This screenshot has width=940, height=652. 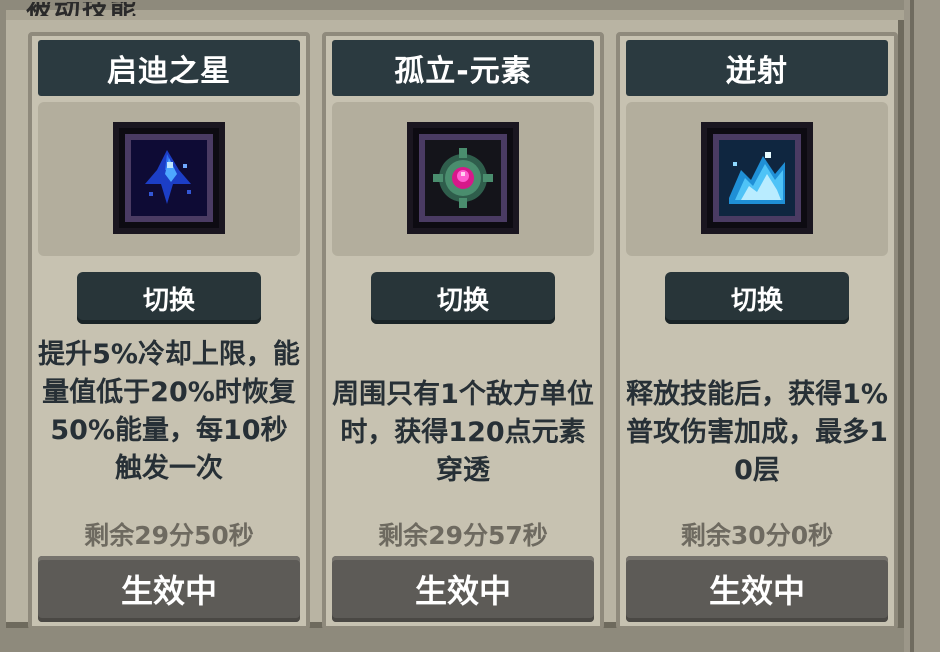 I want to click on blue-crystal-star-icon, so click(x=169, y=178).